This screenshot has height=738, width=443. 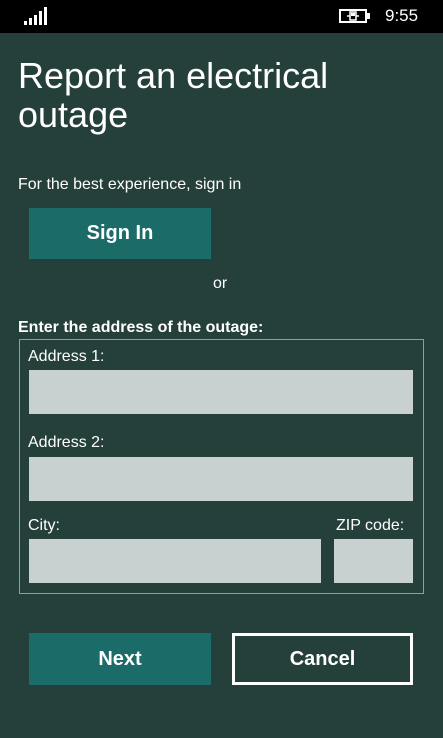 What do you see at coordinates (130, 184) in the screenshot?
I see `sign-in-prompt: For the best experience, sign in` at bounding box center [130, 184].